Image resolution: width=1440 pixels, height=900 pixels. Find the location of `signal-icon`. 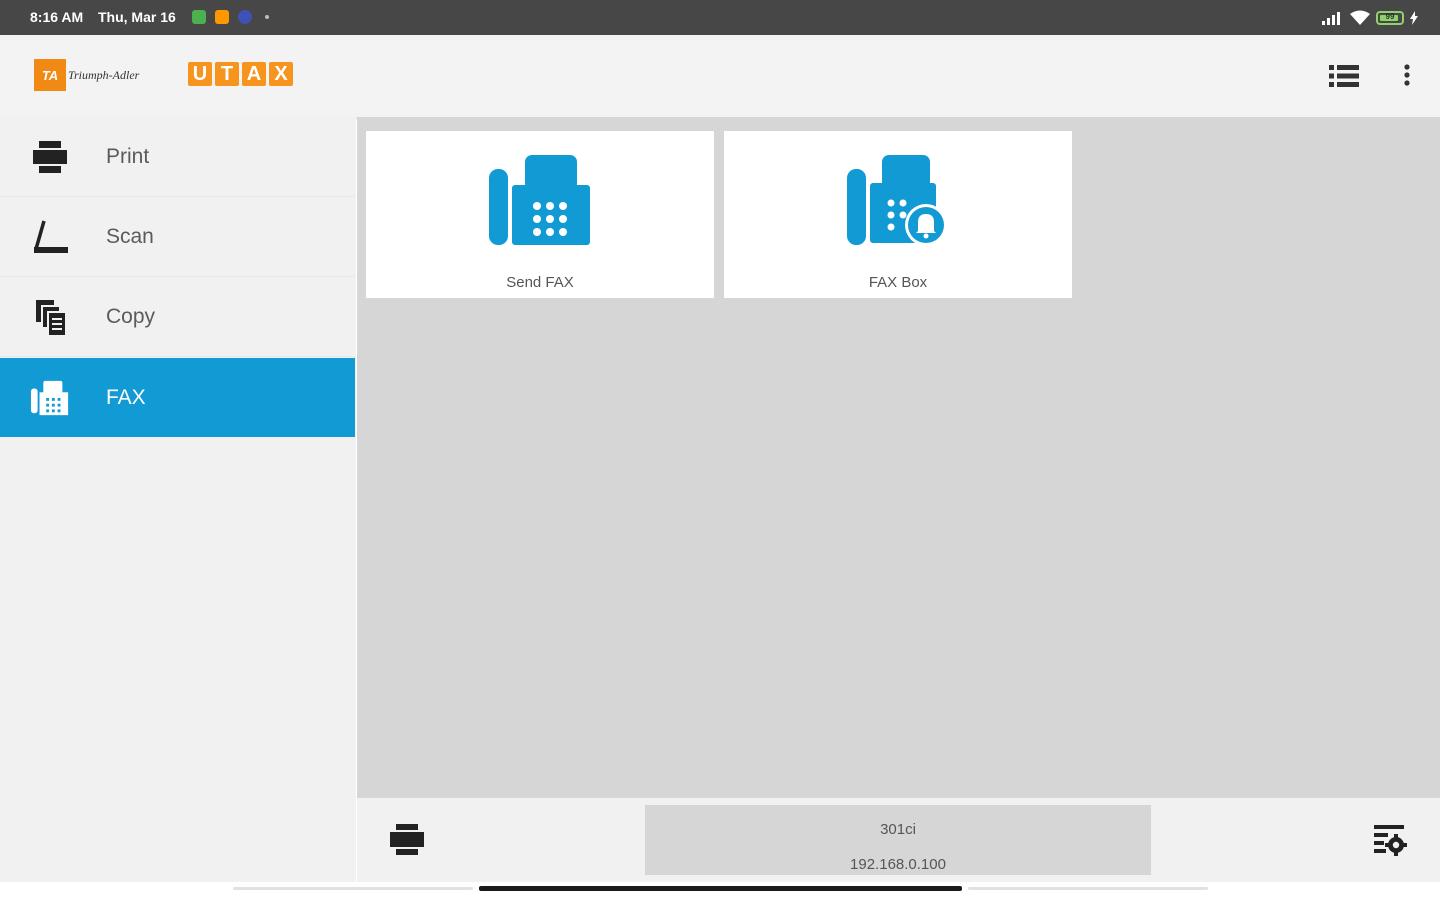

signal-icon is located at coordinates (1331, 18).